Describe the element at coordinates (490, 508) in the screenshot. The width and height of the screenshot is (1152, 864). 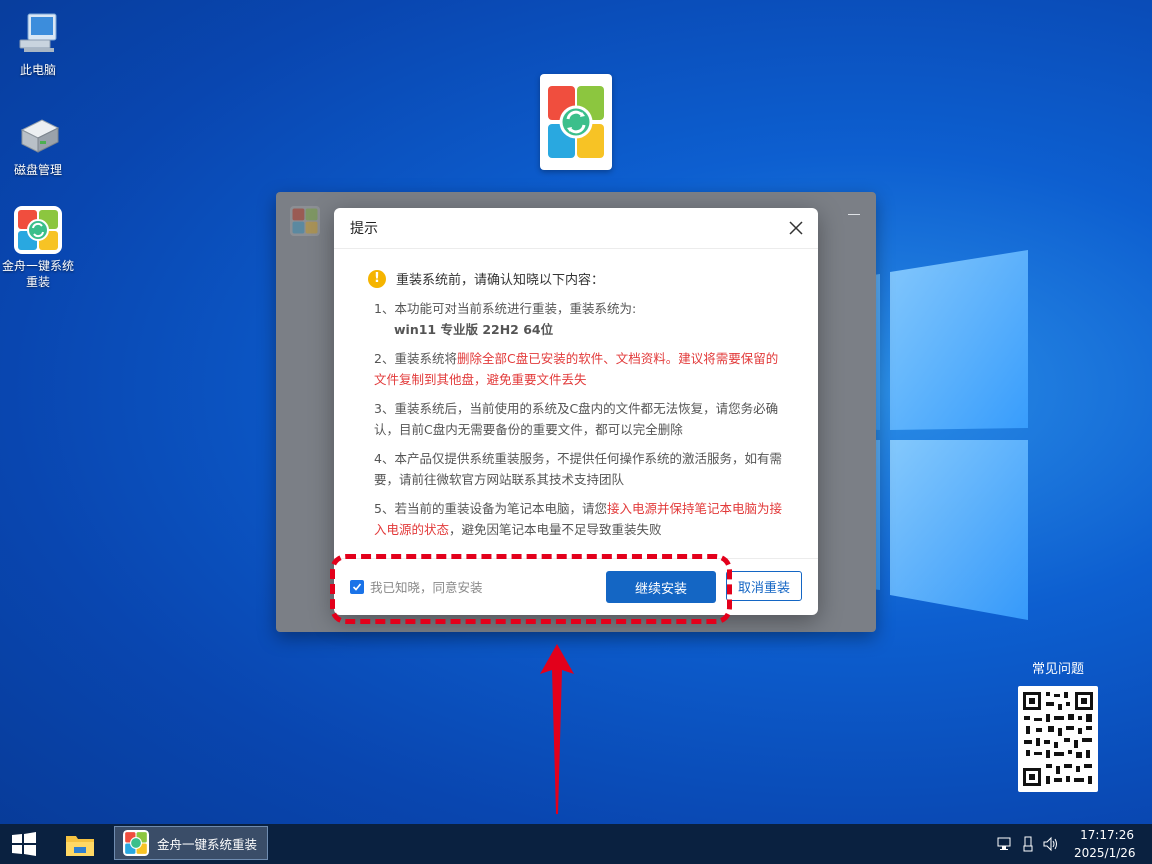
I see `notice-text: 5、若当前的重装设备为笔记本电脑，请您` at that location.